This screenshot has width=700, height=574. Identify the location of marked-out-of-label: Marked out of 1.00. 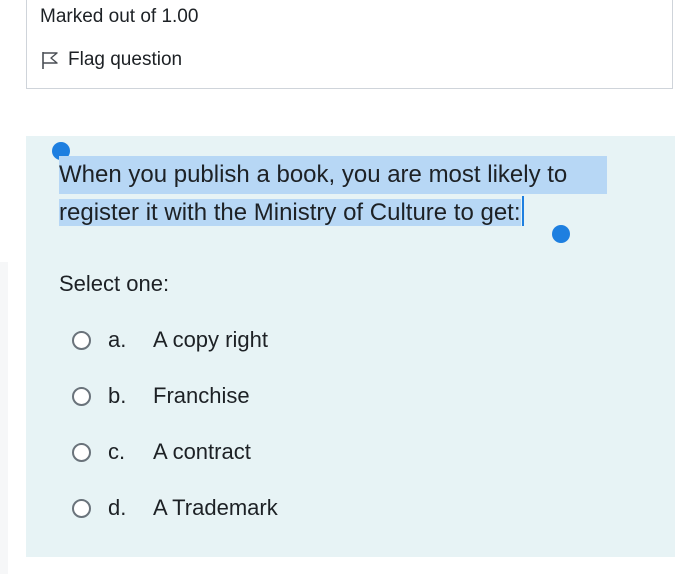
(119, 16).